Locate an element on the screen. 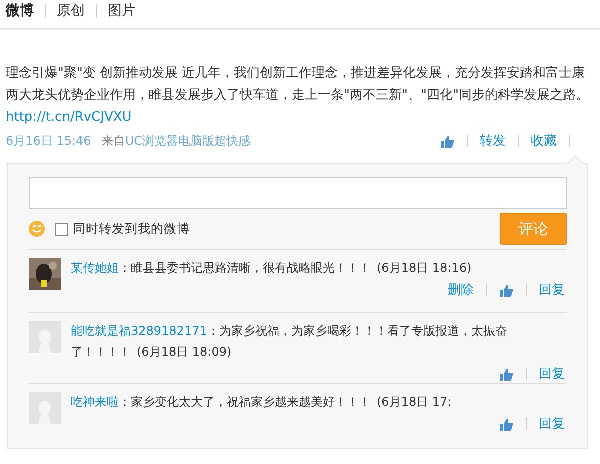  action-link: 删除 is located at coordinates (461, 290).